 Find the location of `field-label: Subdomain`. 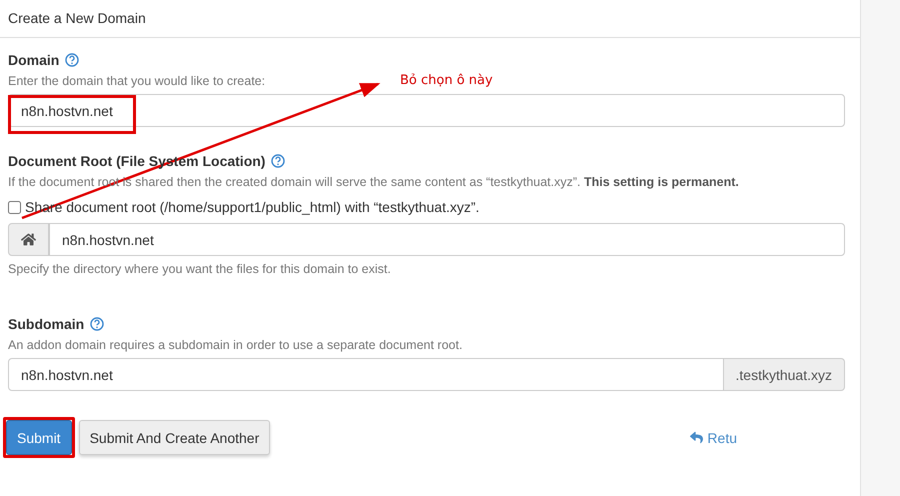

field-label: Subdomain is located at coordinates (46, 324).